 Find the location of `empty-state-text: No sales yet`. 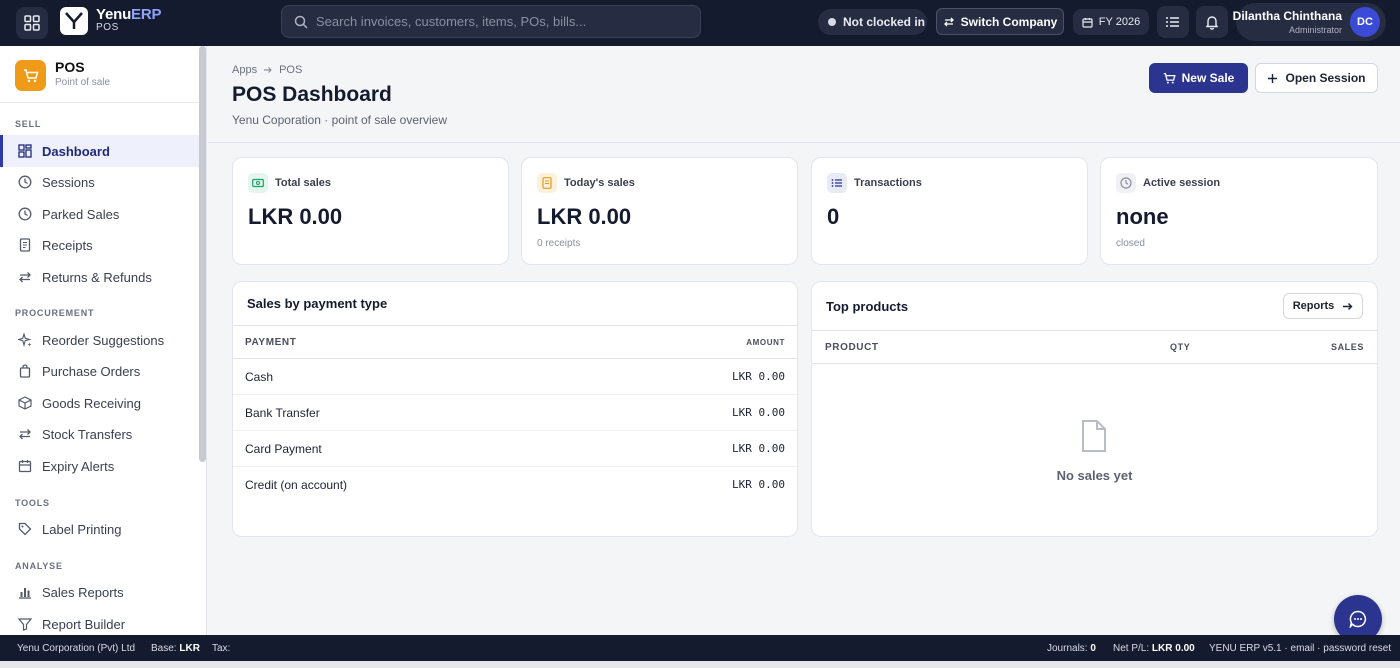

empty-state-text: No sales yet is located at coordinates (1094, 475).